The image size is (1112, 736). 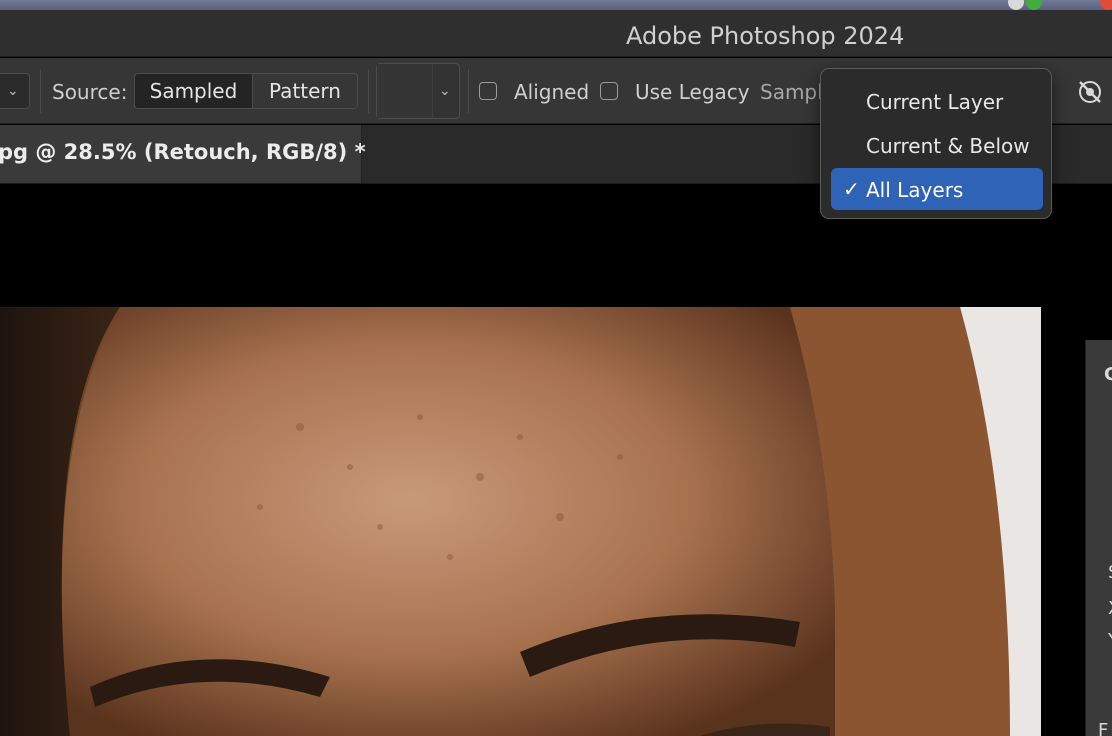 I want to click on menu-item-label: Current & Below, so click(x=948, y=146).